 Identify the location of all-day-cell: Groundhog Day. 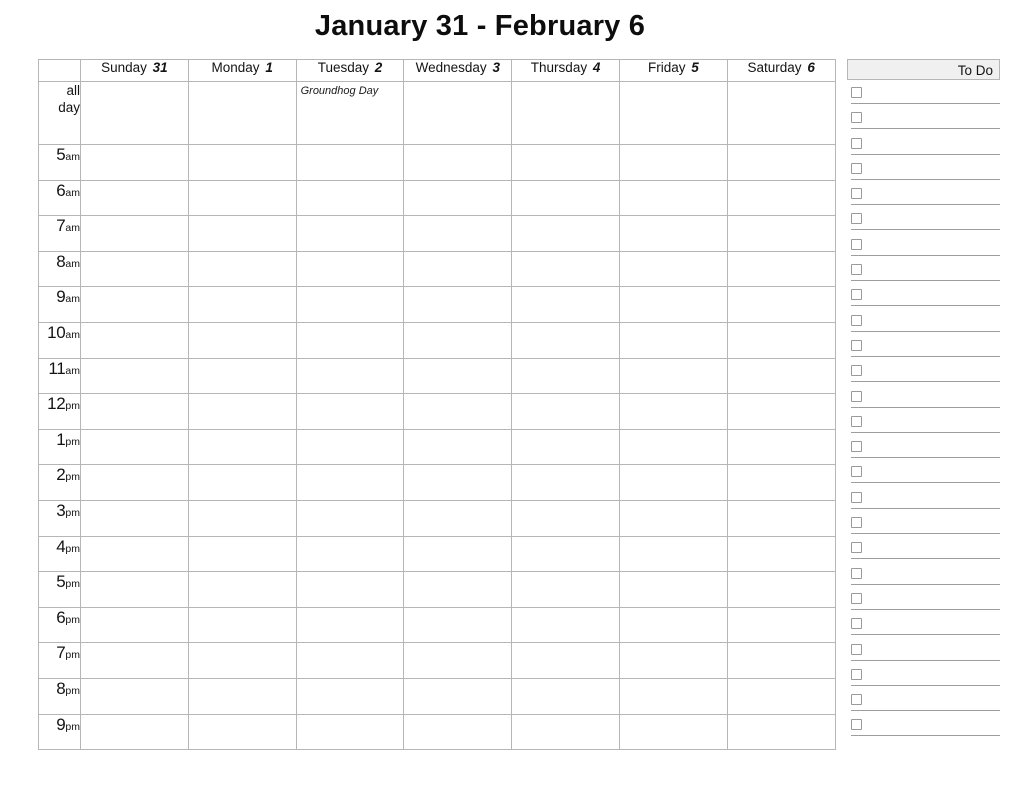
(350, 113).